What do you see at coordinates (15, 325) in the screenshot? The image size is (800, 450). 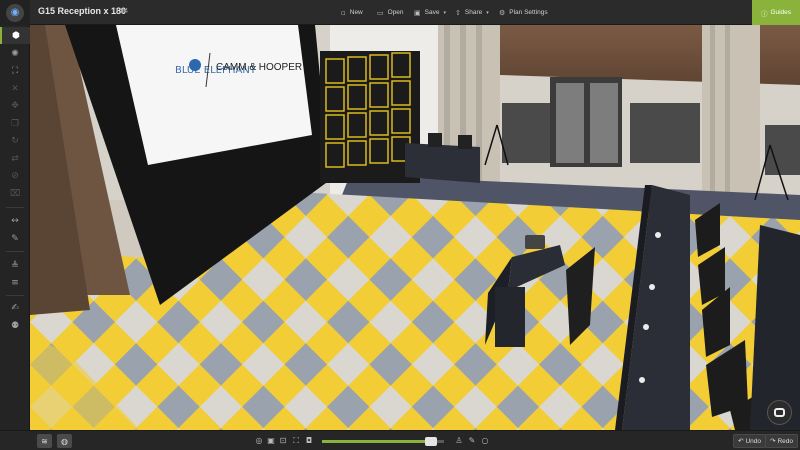 I see `users-icon: ⚉` at bounding box center [15, 325].